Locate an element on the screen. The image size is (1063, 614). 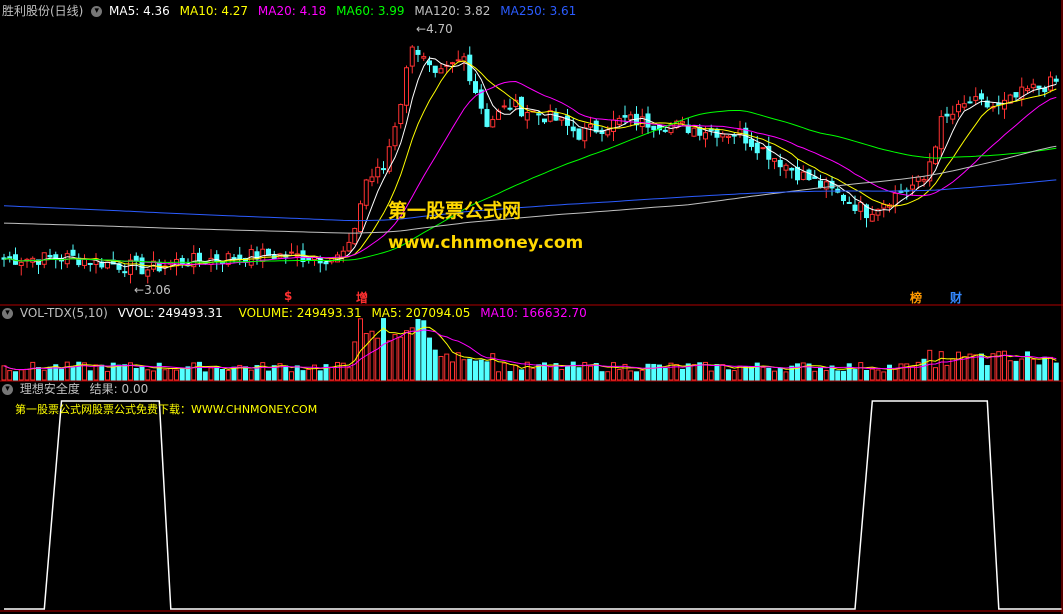
vol-ma10-value: MA10: 166632.70 is located at coordinates (533, 313).